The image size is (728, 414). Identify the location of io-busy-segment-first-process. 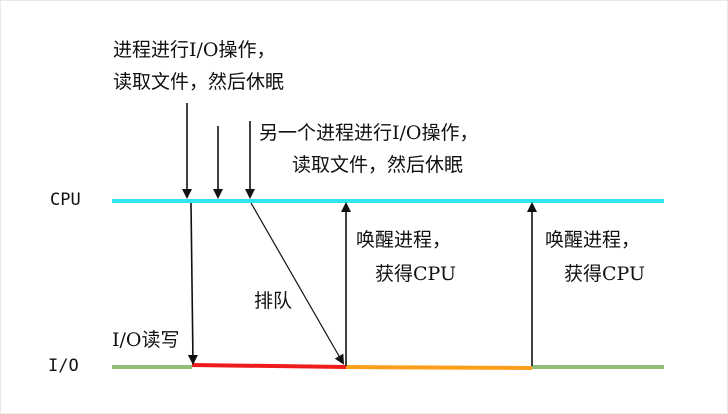
(269, 366).